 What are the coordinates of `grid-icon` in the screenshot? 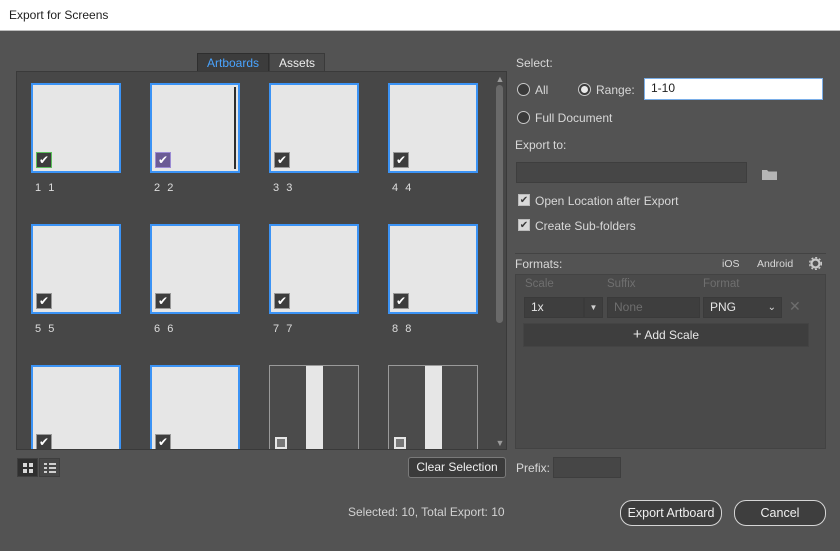 It's located at (28, 468).